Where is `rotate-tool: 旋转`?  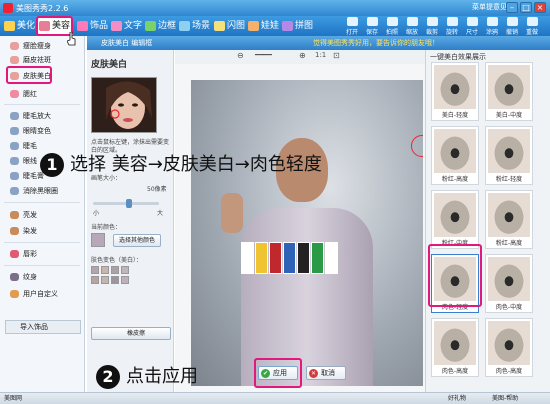
rotate-tool: 旋转 is located at coordinates (452, 26).